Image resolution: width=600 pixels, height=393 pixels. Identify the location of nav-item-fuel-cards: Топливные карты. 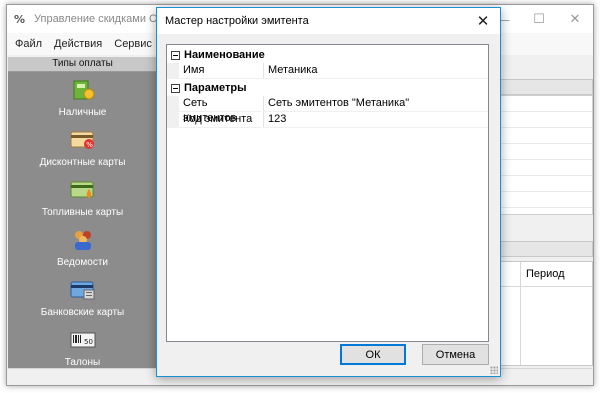
(82, 197).